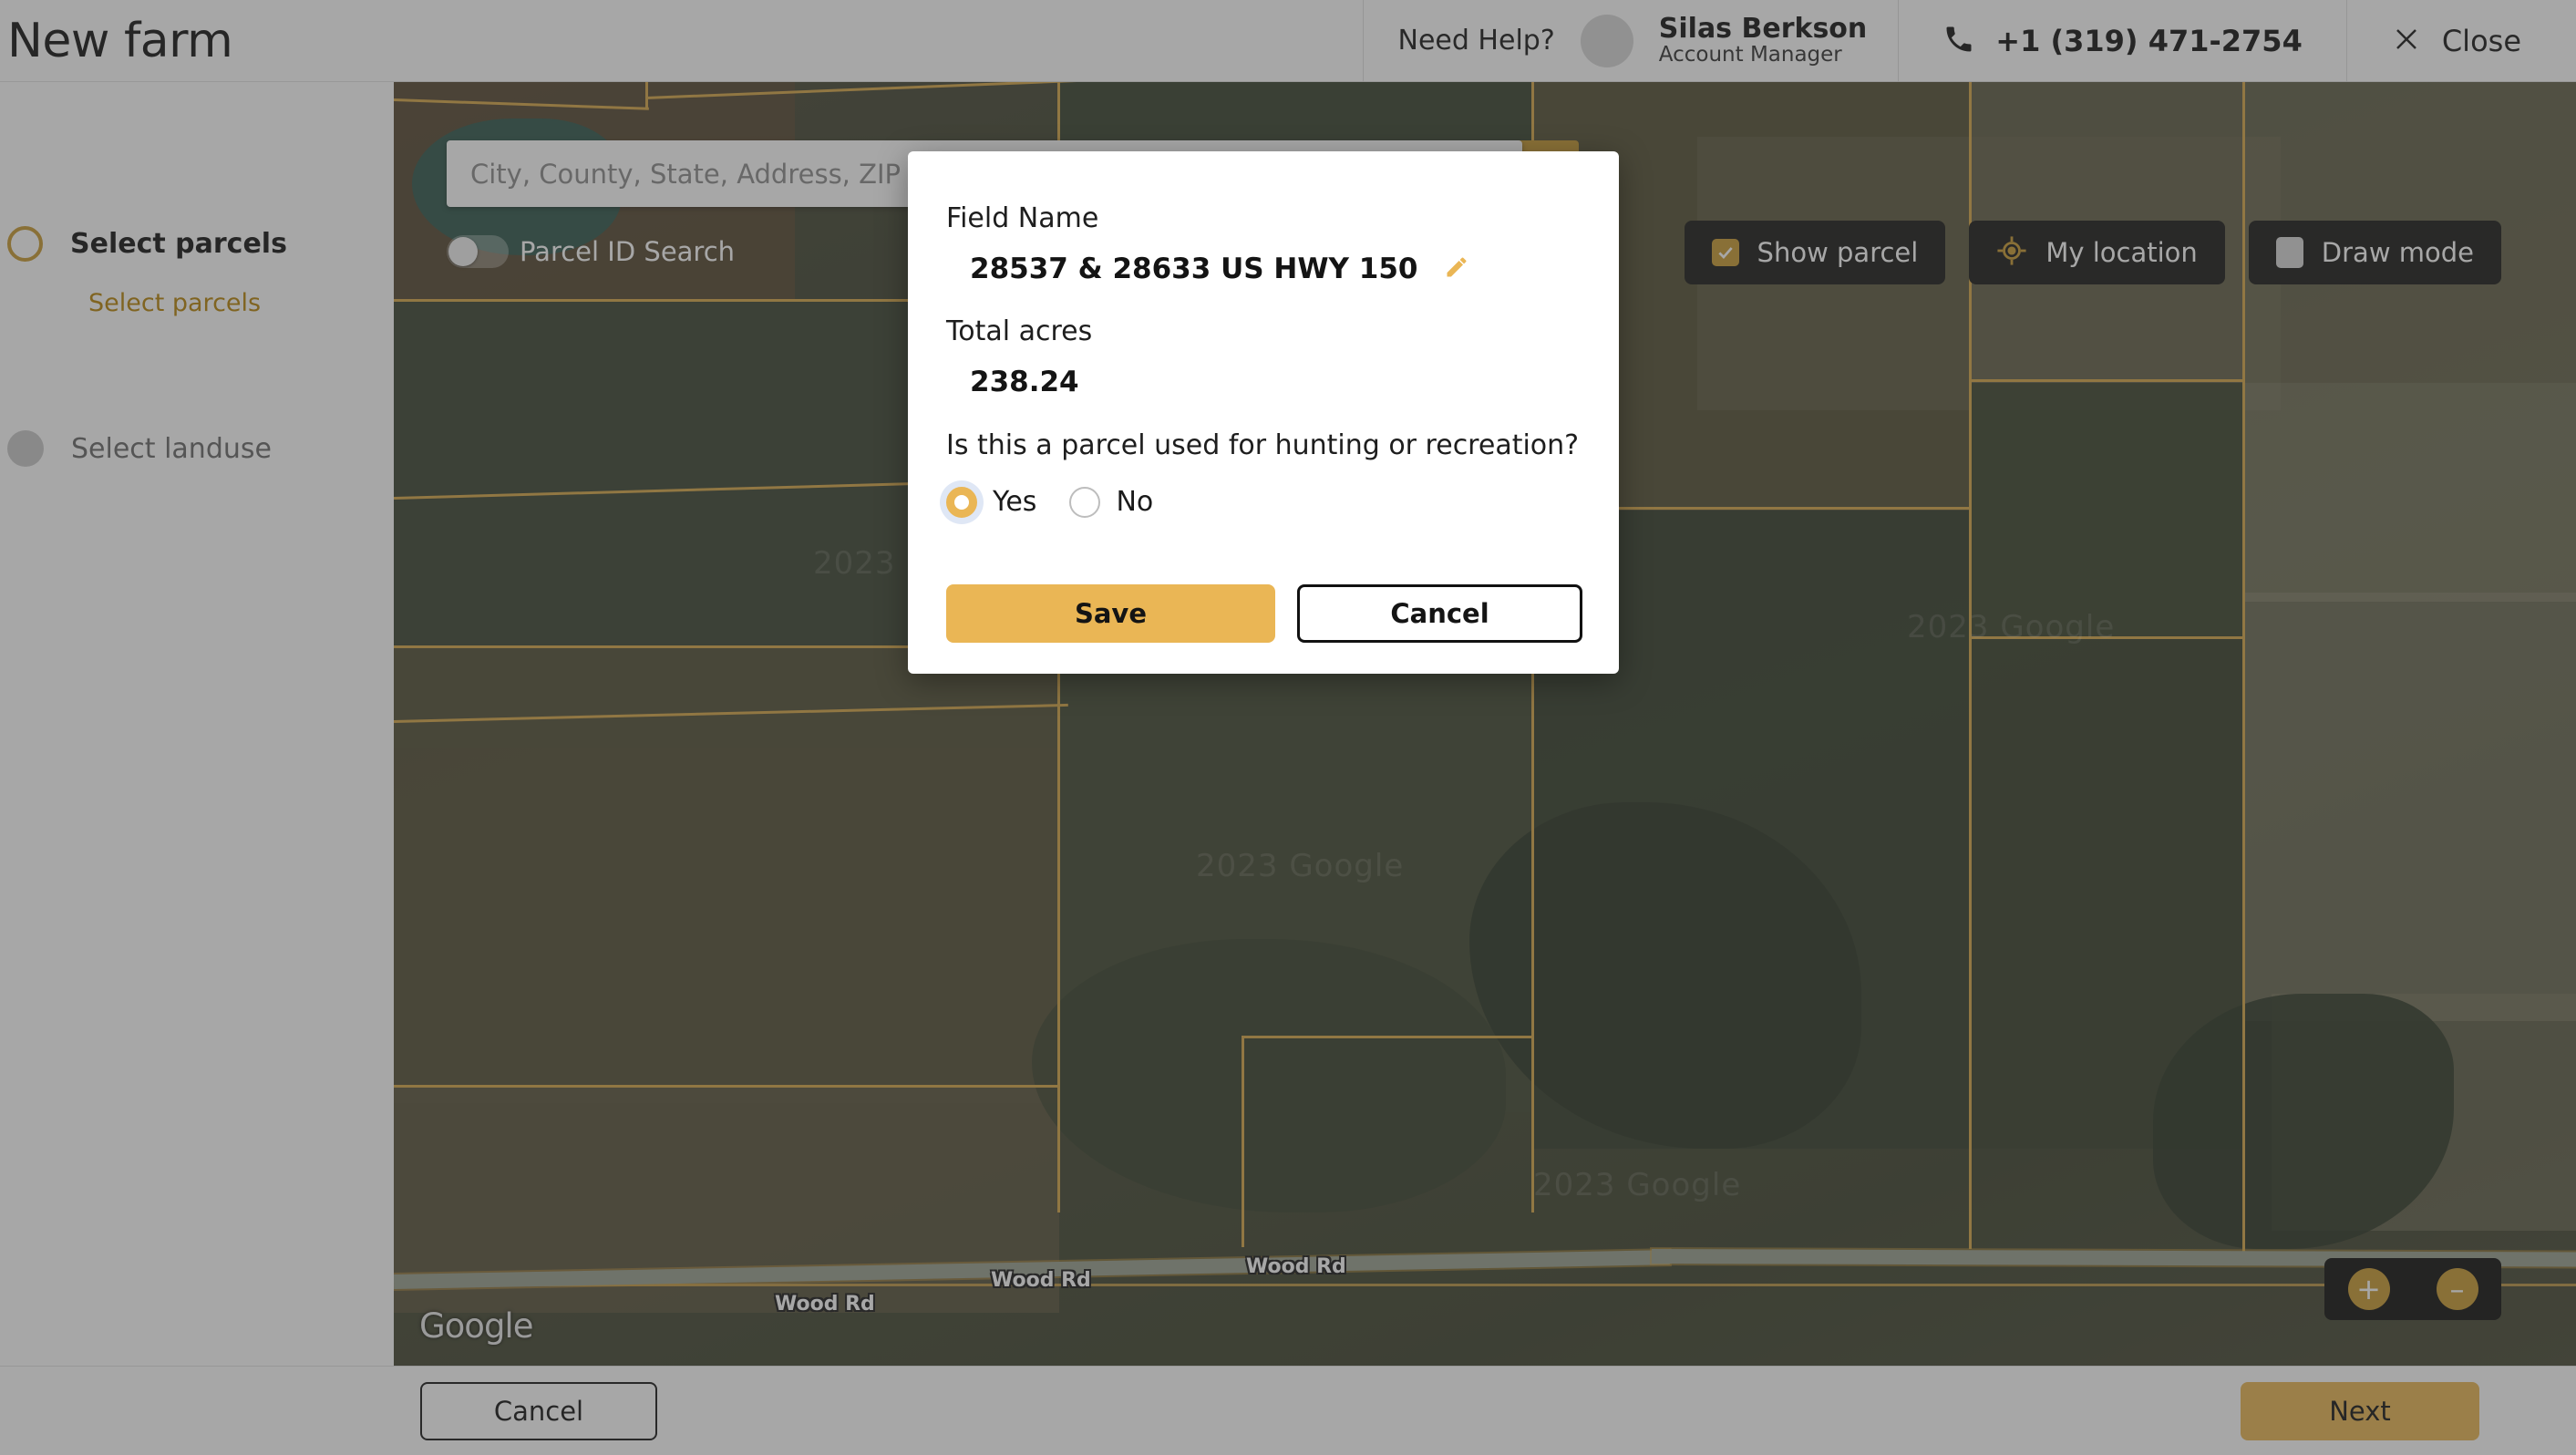 The image size is (2576, 1455). Describe the element at coordinates (1194, 269) in the screenshot. I see `field-name-value: 28537 & 28633 US HWY 150` at that location.